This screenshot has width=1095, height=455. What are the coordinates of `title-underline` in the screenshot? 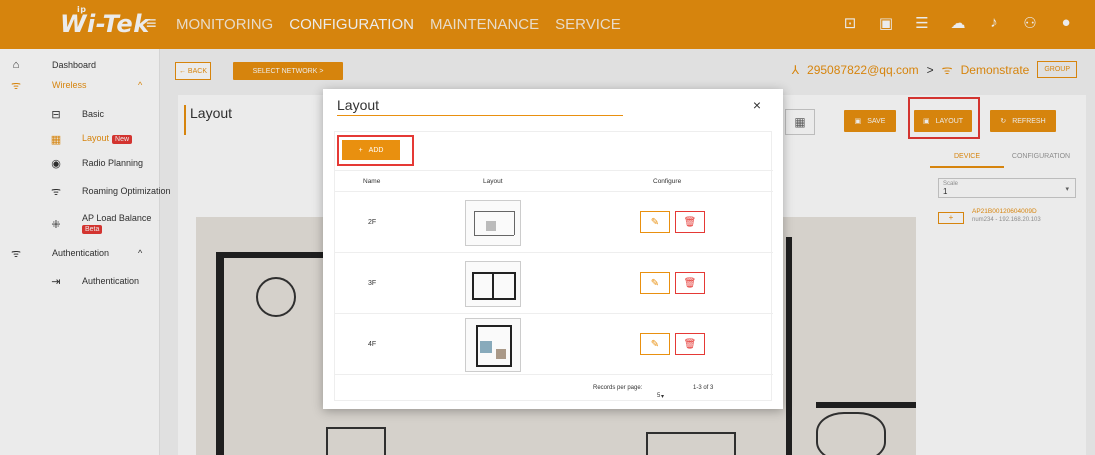 It's located at (480, 115).